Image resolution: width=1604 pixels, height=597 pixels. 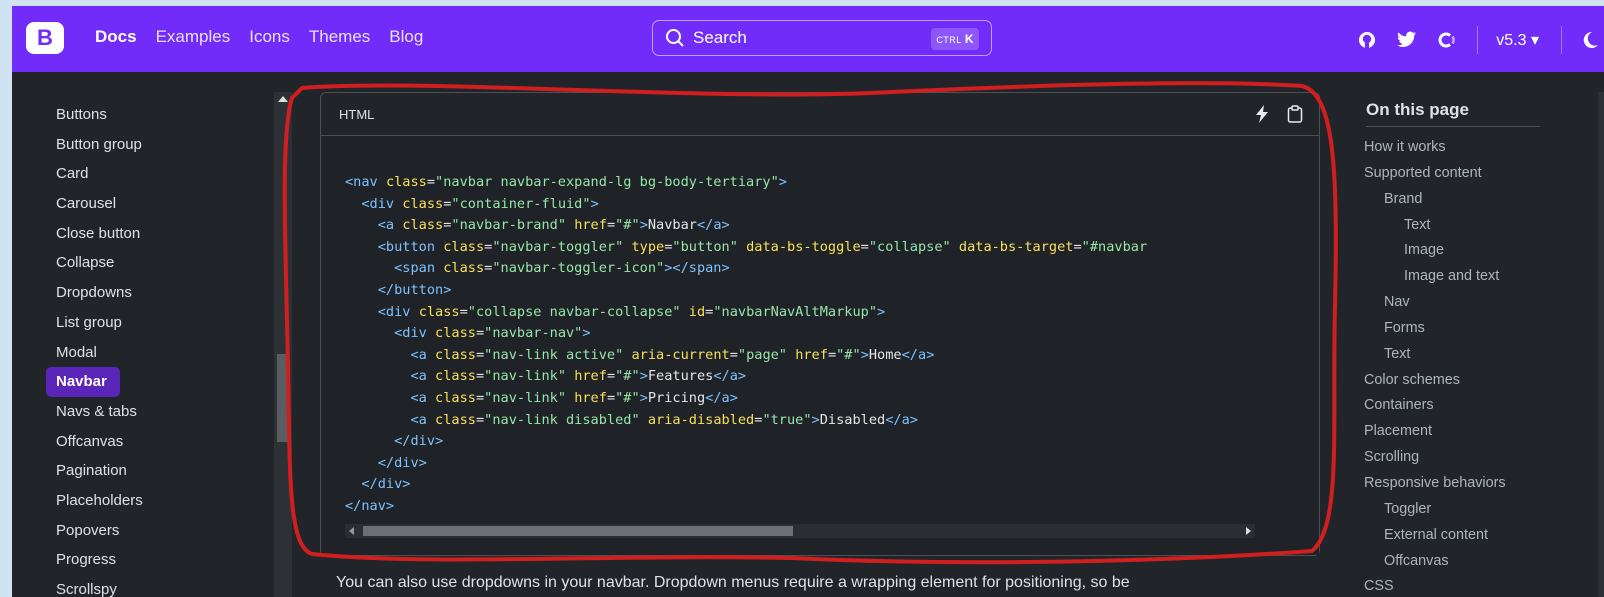 I want to click on sidebar-item-dropdowns: Dropdowns, so click(x=99, y=293).